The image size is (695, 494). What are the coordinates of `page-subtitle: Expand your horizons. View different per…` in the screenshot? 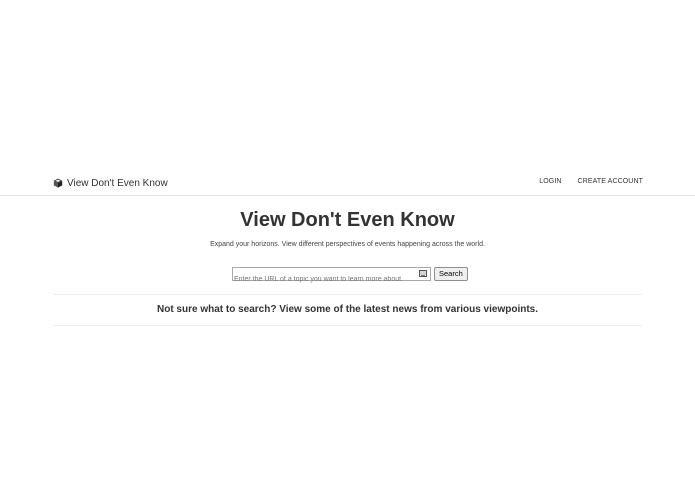 It's located at (347, 244).